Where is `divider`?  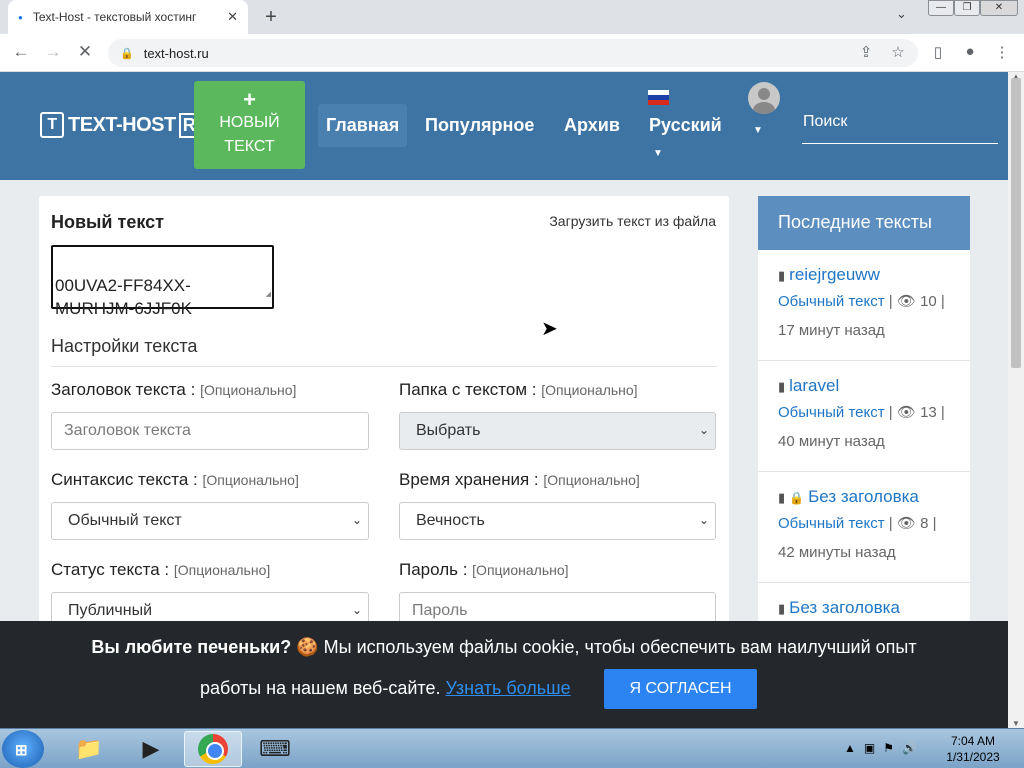
divider is located at coordinates (384, 366).